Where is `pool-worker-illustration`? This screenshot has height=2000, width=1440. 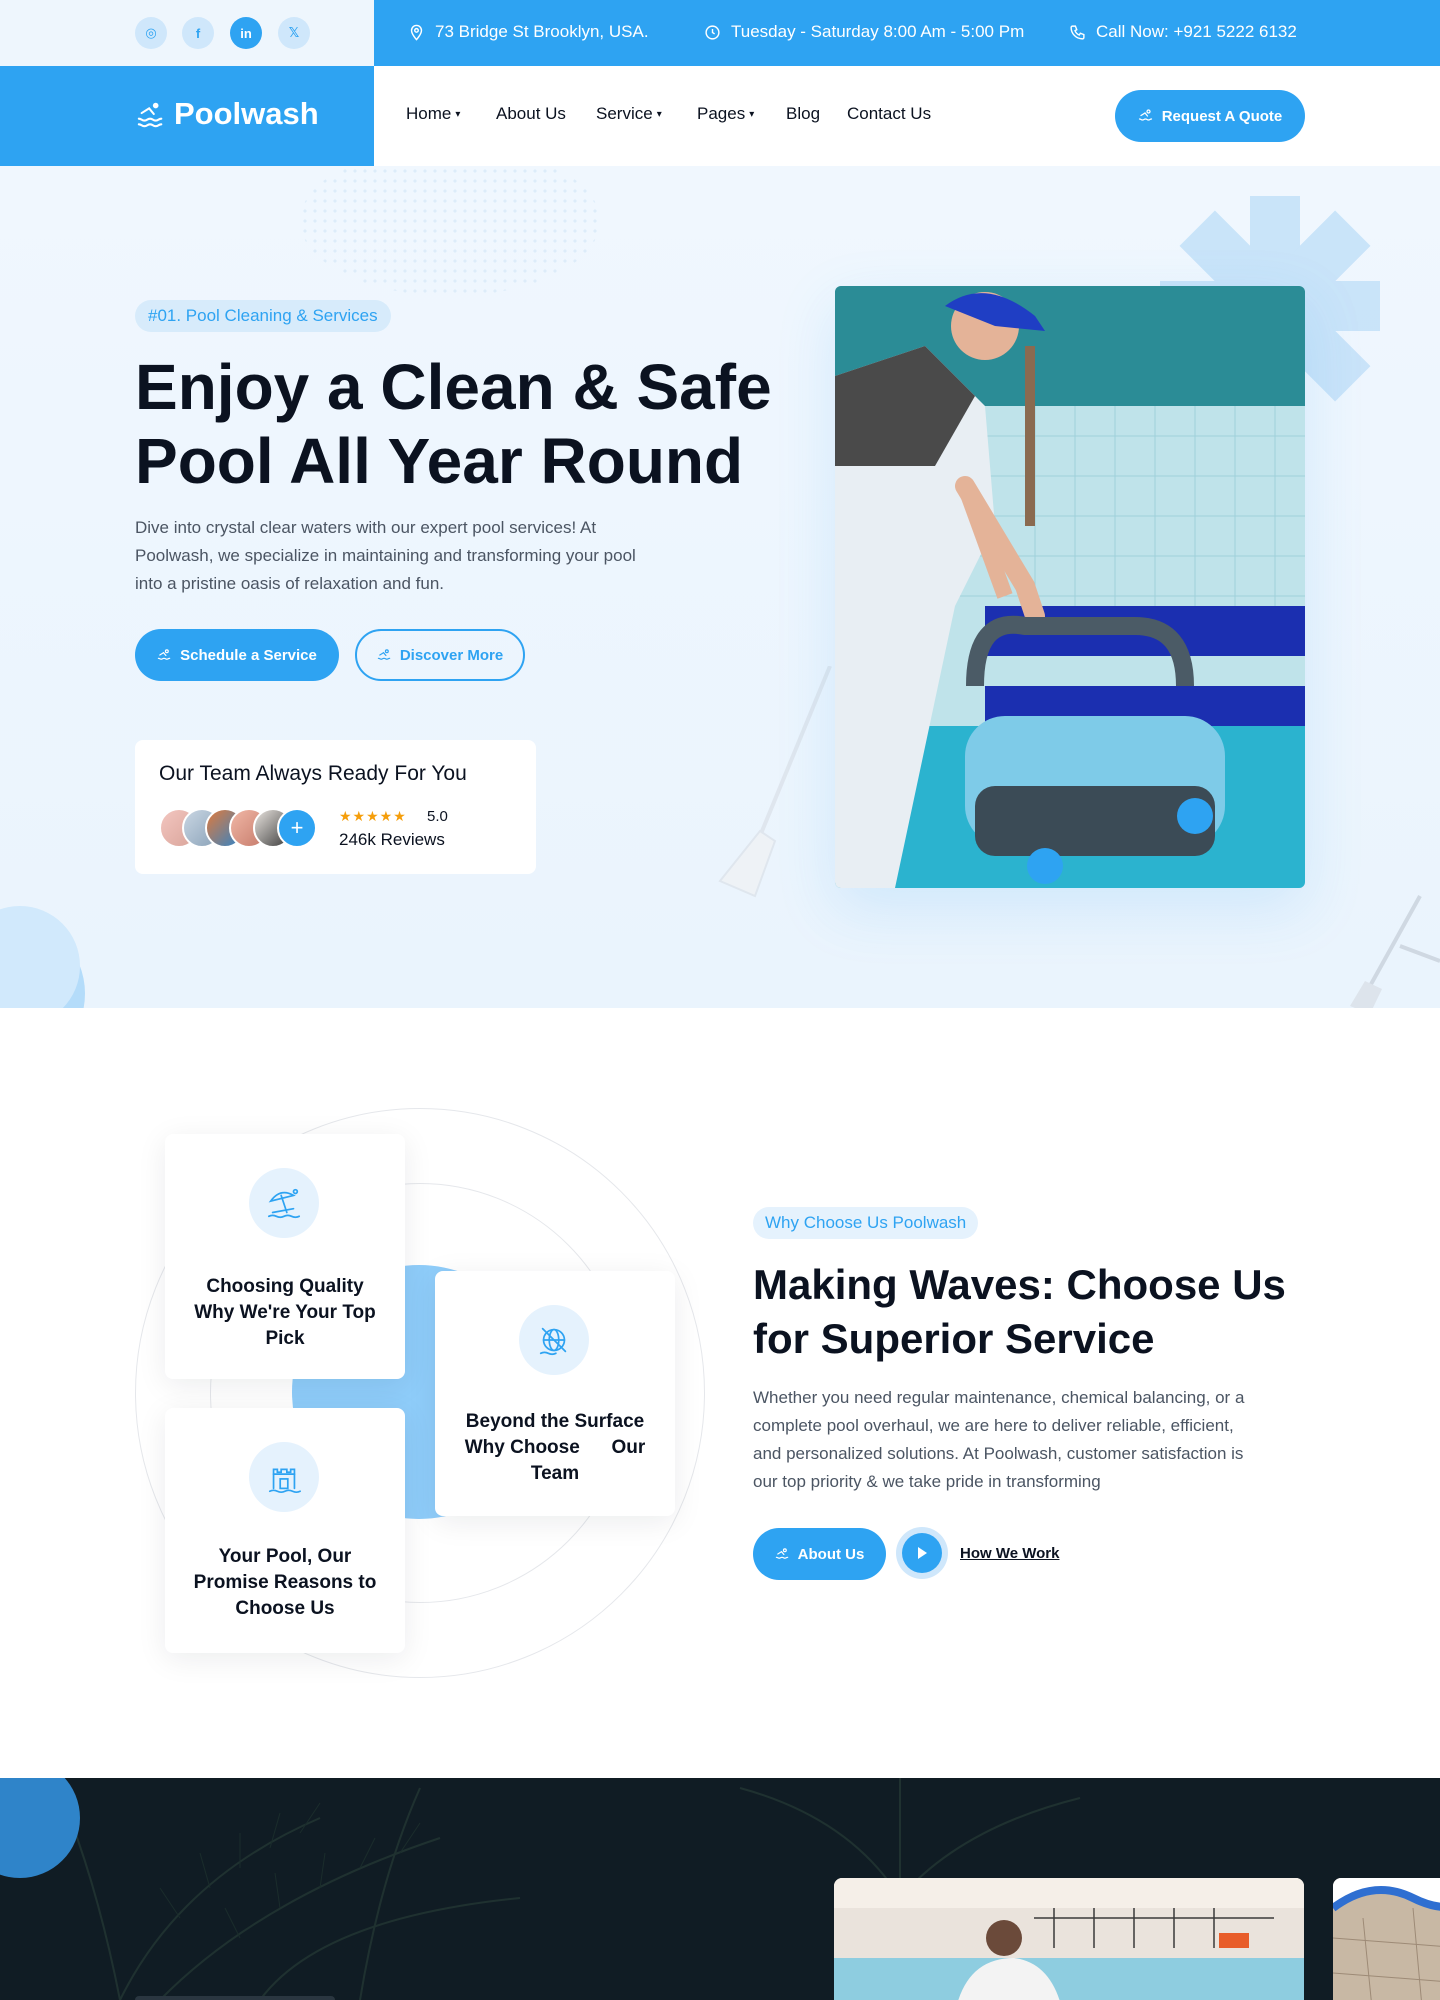 pool-worker-illustration is located at coordinates (1069, 1939).